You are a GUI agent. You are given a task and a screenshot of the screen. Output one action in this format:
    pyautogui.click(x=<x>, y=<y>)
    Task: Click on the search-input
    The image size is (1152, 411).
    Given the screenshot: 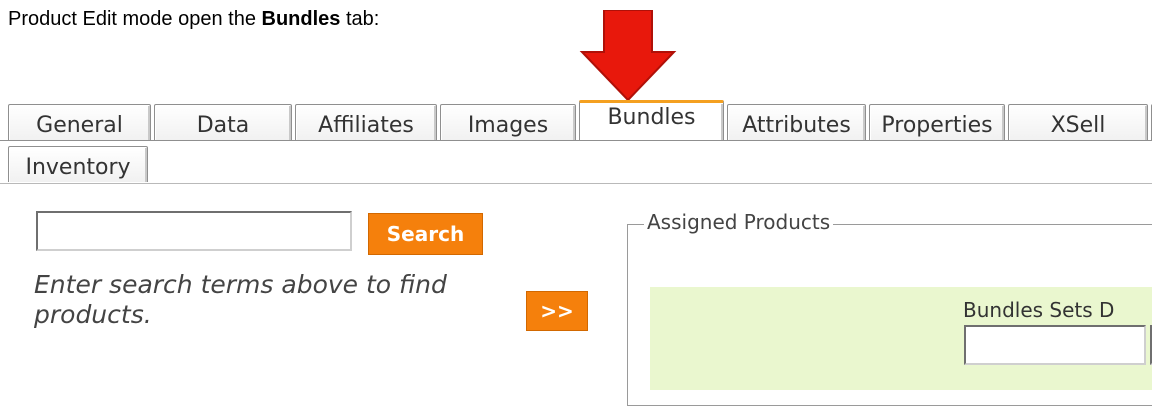 What is the action you would take?
    pyautogui.click(x=194, y=231)
    